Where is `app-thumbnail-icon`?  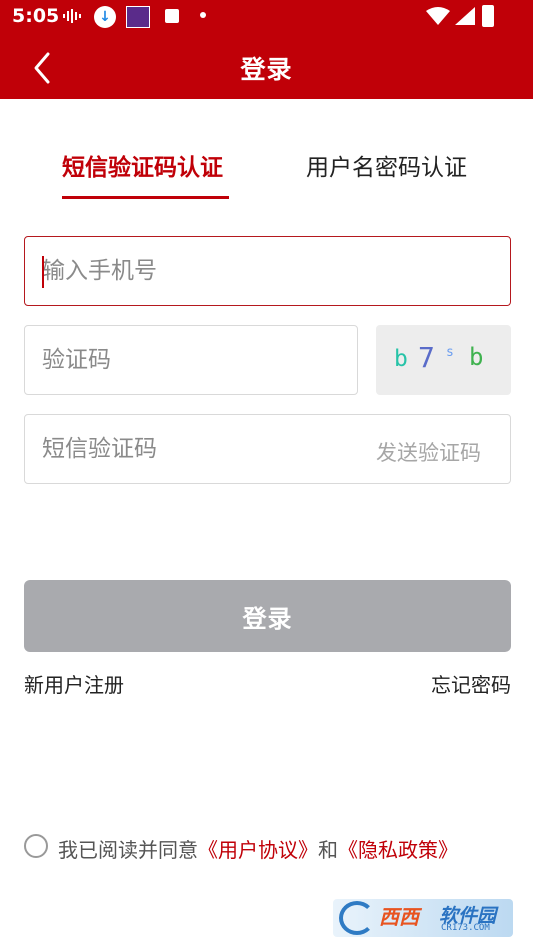 app-thumbnail-icon is located at coordinates (138, 17).